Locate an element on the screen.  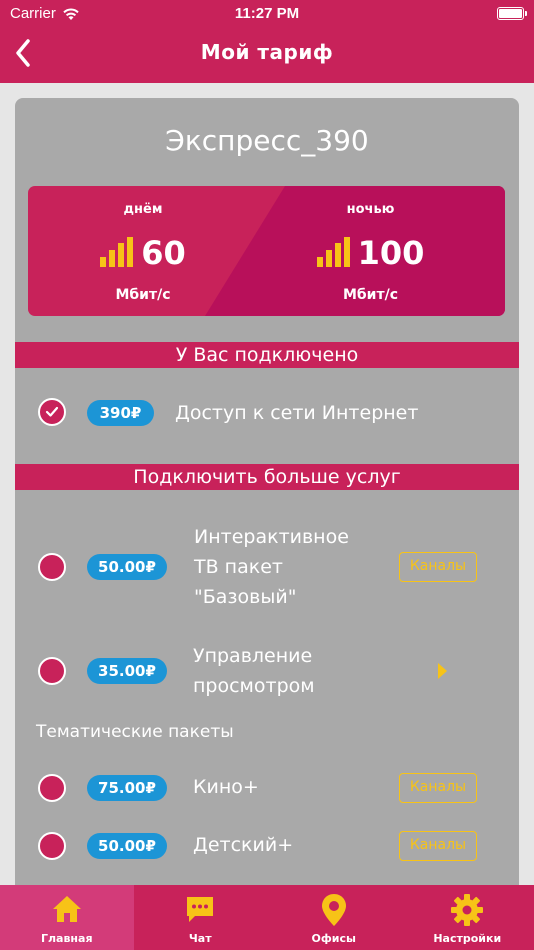
tab-chat: Чат is located at coordinates (201, 917).